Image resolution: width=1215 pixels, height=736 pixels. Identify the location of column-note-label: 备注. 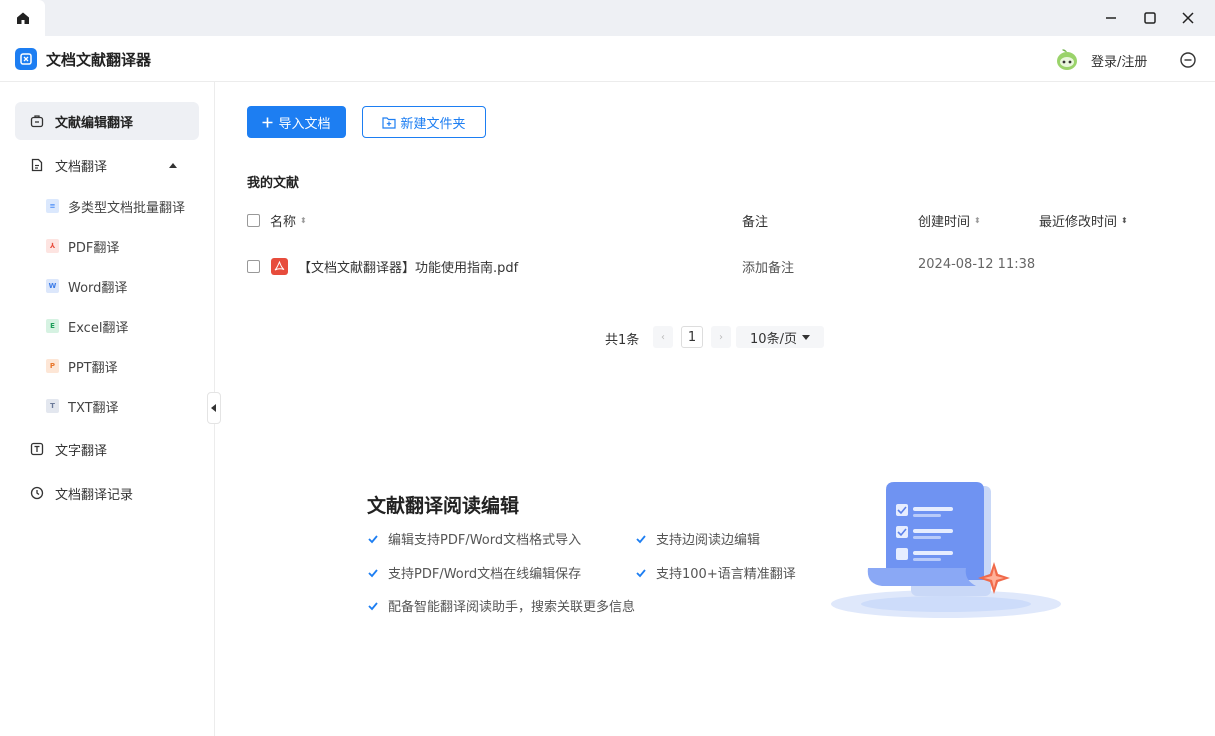
(755, 222).